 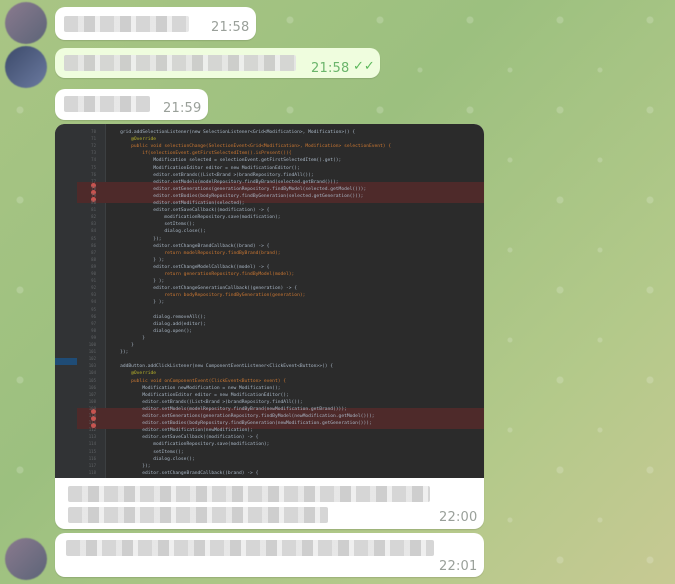 I want to click on code-line-number: 76, so click(x=93, y=174).